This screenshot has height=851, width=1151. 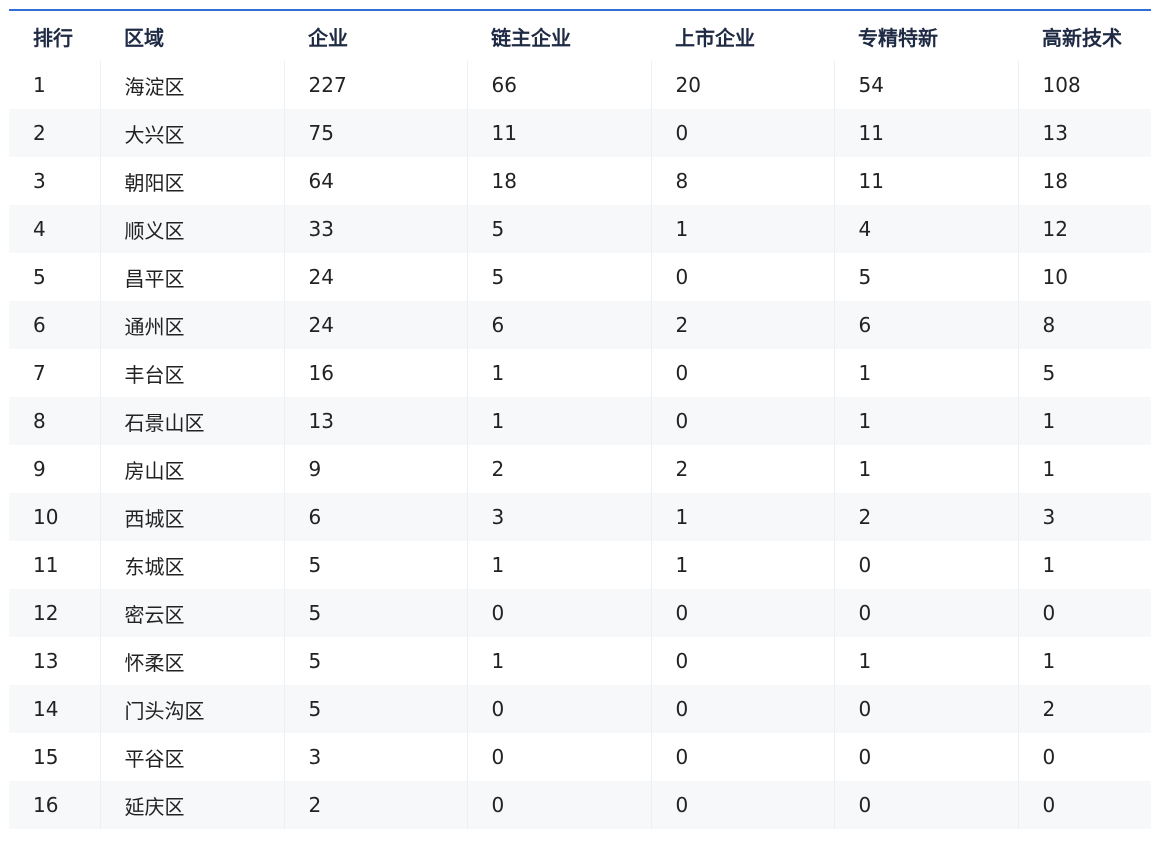 I want to click on chain-leaders-cell: 3, so click(x=558, y=517).